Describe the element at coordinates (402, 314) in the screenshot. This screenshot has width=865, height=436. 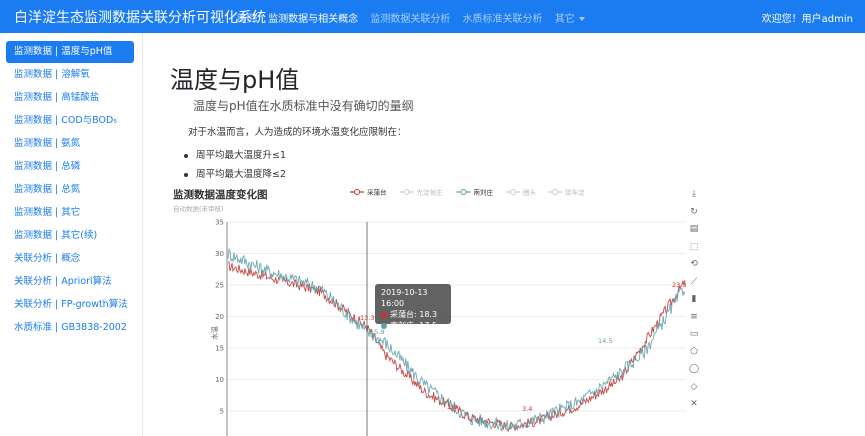
I see `tooltip-series-name: 采蒲台` at that location.